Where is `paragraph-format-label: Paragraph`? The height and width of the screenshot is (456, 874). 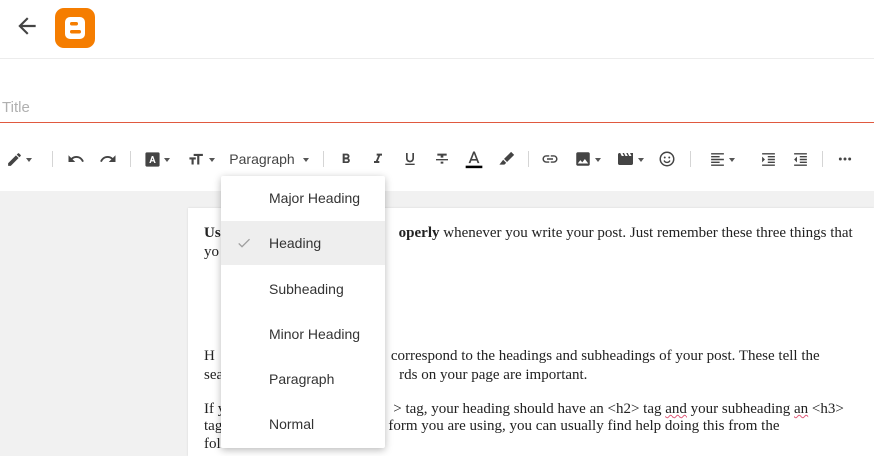
paragraph-format-label: Paragraph is located at coordinates (262, 159).